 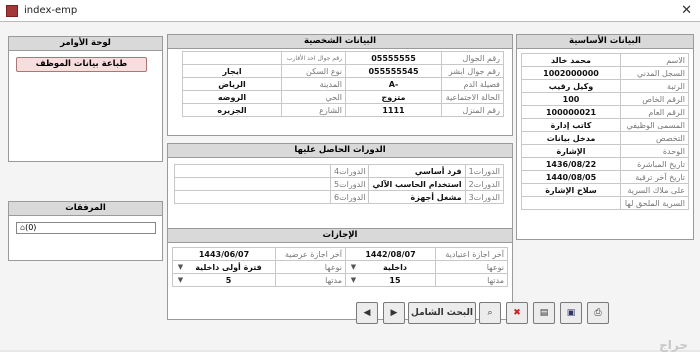 I want to click on specialty-value: مدخل بيانات, so click(x=571, y=138).